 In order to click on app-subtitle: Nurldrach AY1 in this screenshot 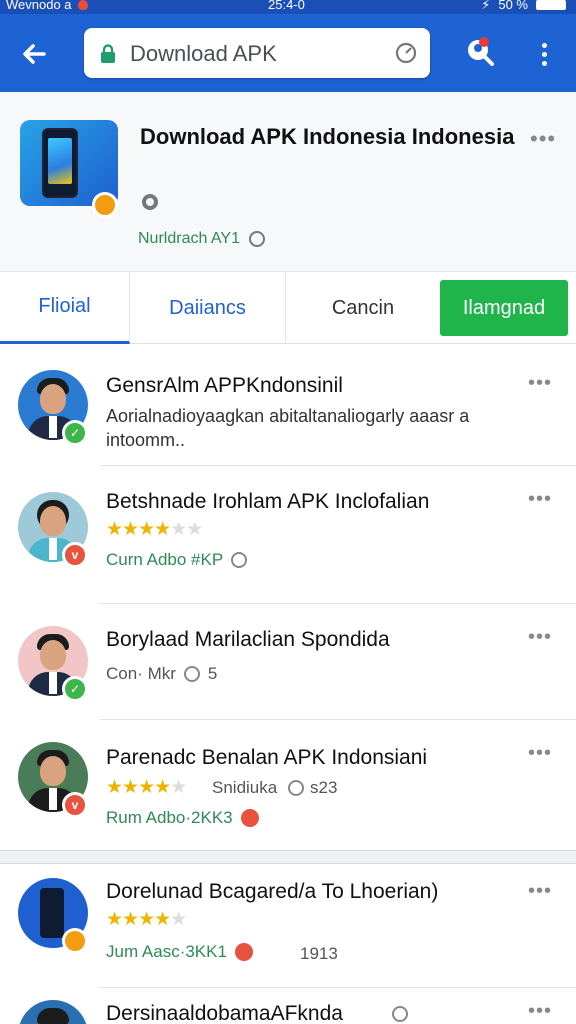, I will do `click(189, 238)`.